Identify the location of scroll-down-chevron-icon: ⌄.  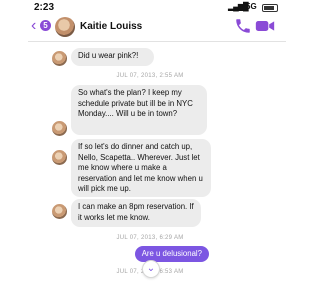
(151, 269).